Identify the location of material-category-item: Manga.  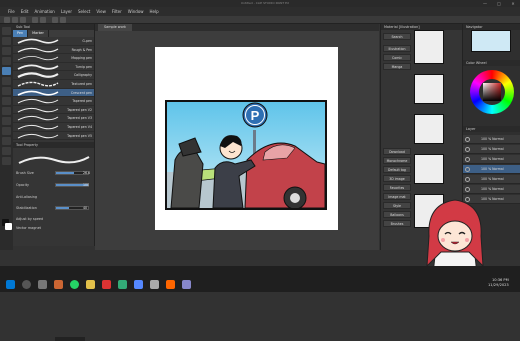
(397, 66).